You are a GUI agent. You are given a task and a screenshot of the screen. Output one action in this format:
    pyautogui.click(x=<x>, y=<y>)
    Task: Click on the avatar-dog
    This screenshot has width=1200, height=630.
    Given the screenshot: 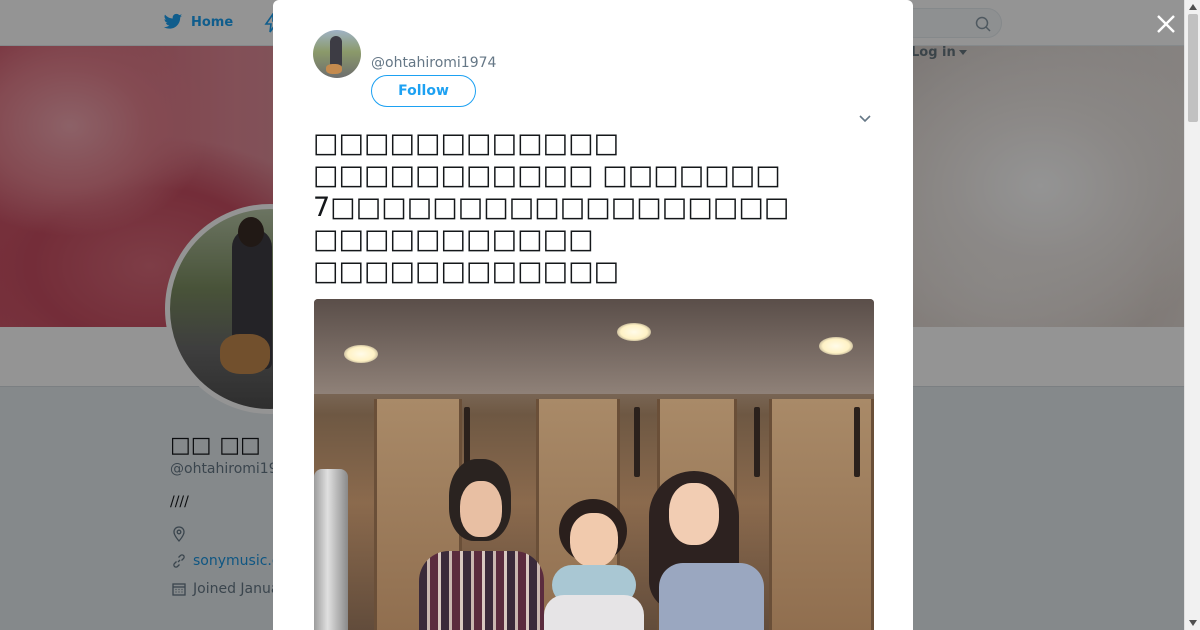 What is the action you would take?
    pyautogui.click(x=334, y=69)
    